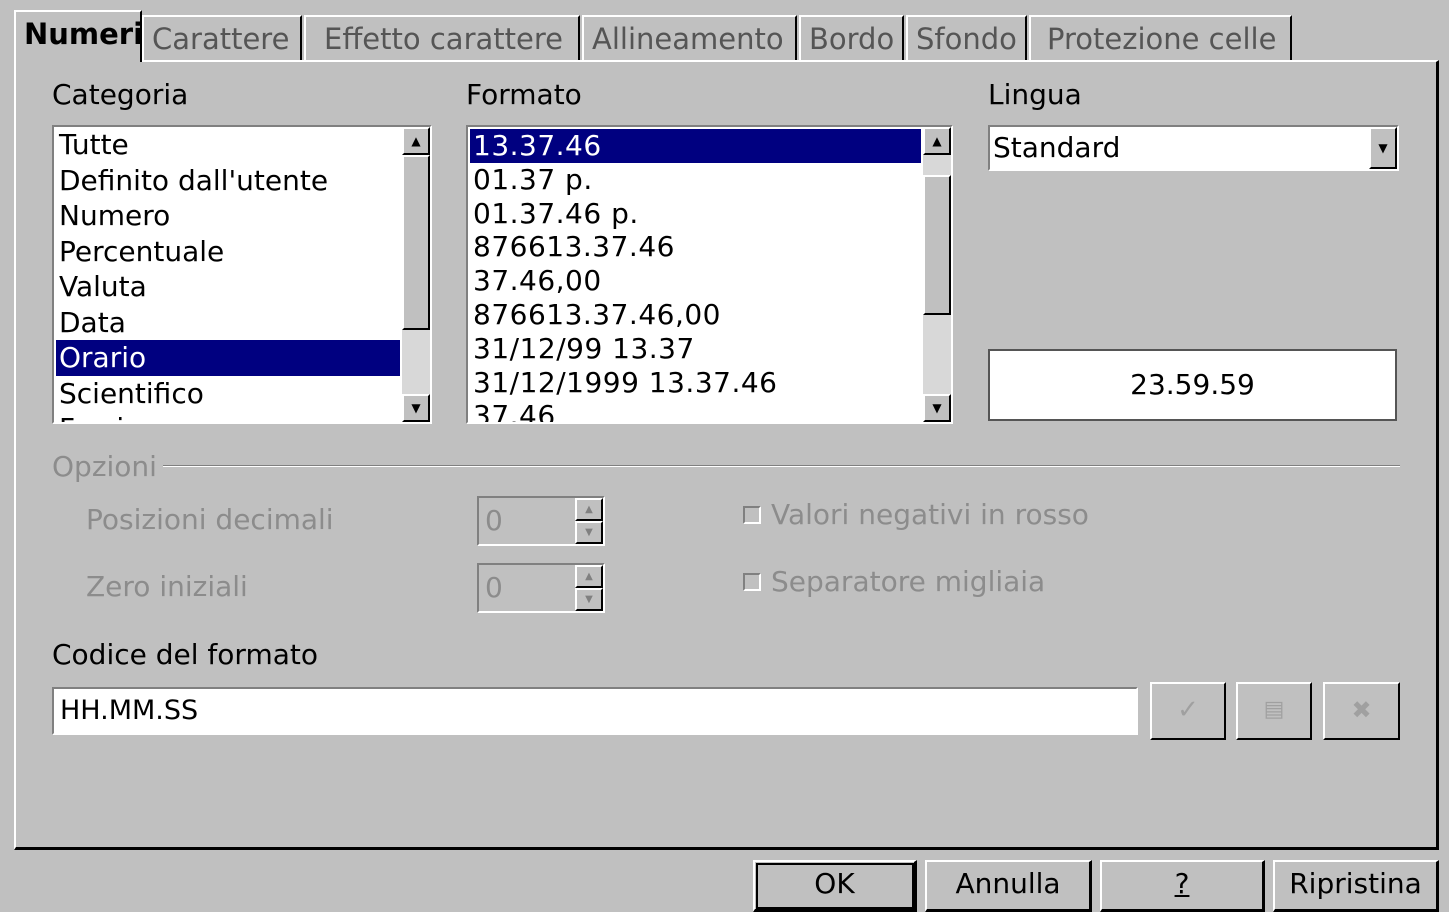 Image resolution: width=1449 pixels, height=912 pixels. Describe the element at coordinates (228, 287) in the screenshot. I see `categoria-list-item: Valuta` at that location.